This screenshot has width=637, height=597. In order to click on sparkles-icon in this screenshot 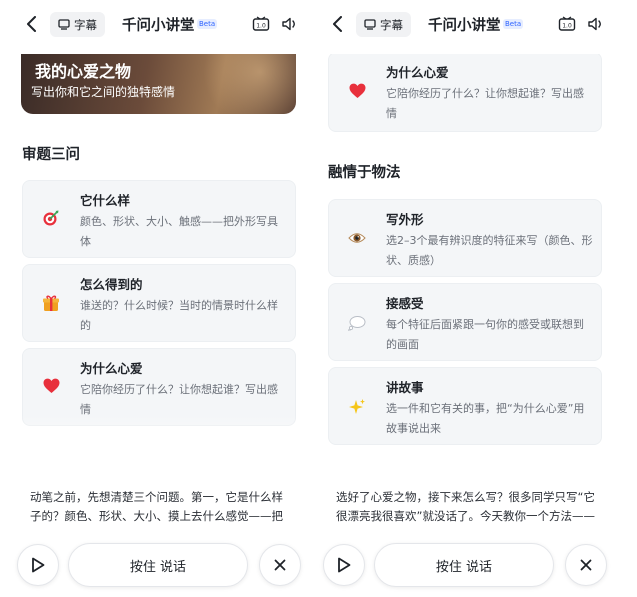, I will do `click(357, 407)`.